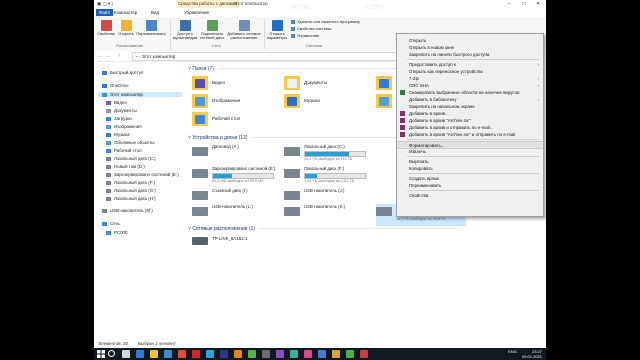 The height and width of the screenshot is (360, 640). I want to click on menu-item: Добавить в библиотеку ›, so click(470, 99).